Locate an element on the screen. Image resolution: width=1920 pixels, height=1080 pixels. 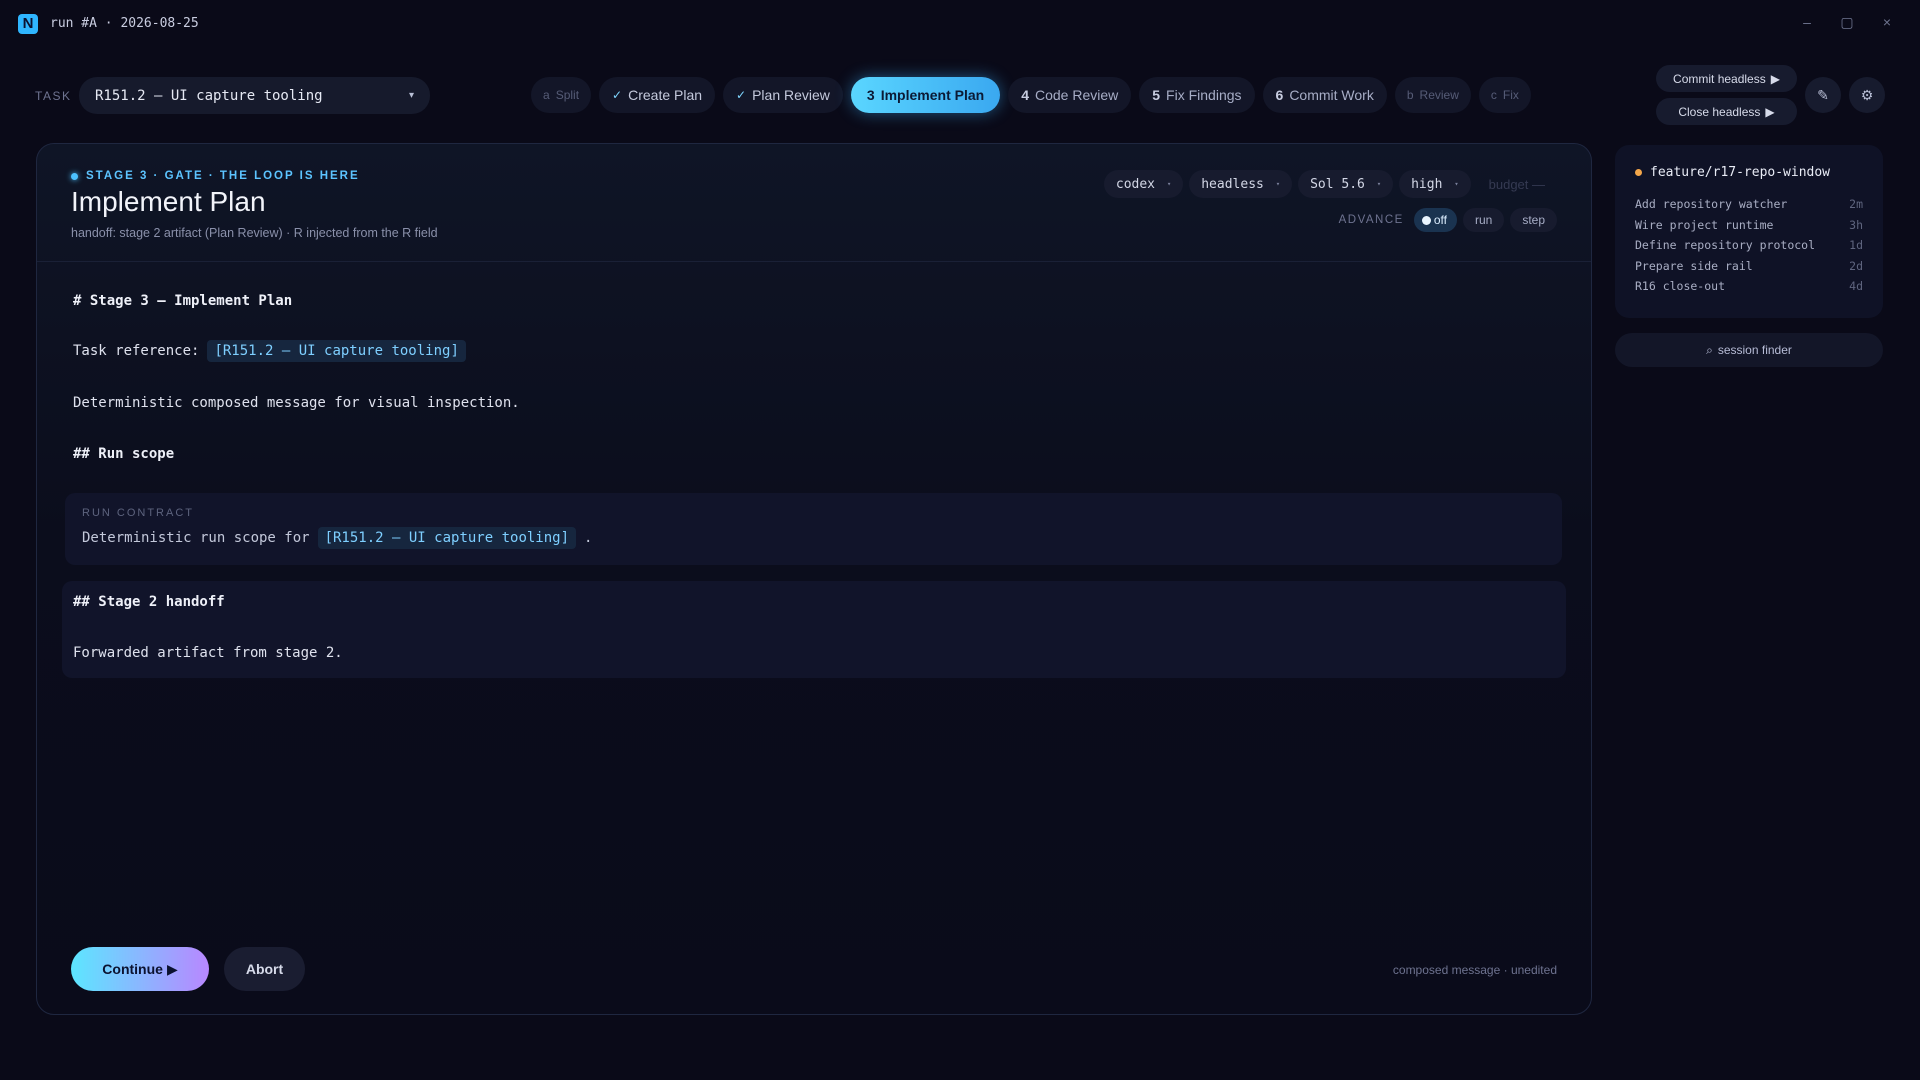
commit-headless-label: Commit headless is located at coordinates (1719, 78).